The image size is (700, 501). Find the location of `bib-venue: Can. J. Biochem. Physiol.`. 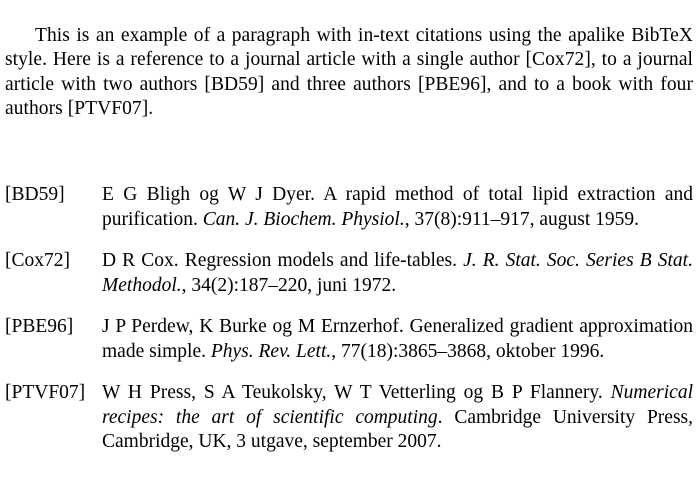

bib-venue: Can. J. Biochem. Physiol. is located at coordinates (303, 219).